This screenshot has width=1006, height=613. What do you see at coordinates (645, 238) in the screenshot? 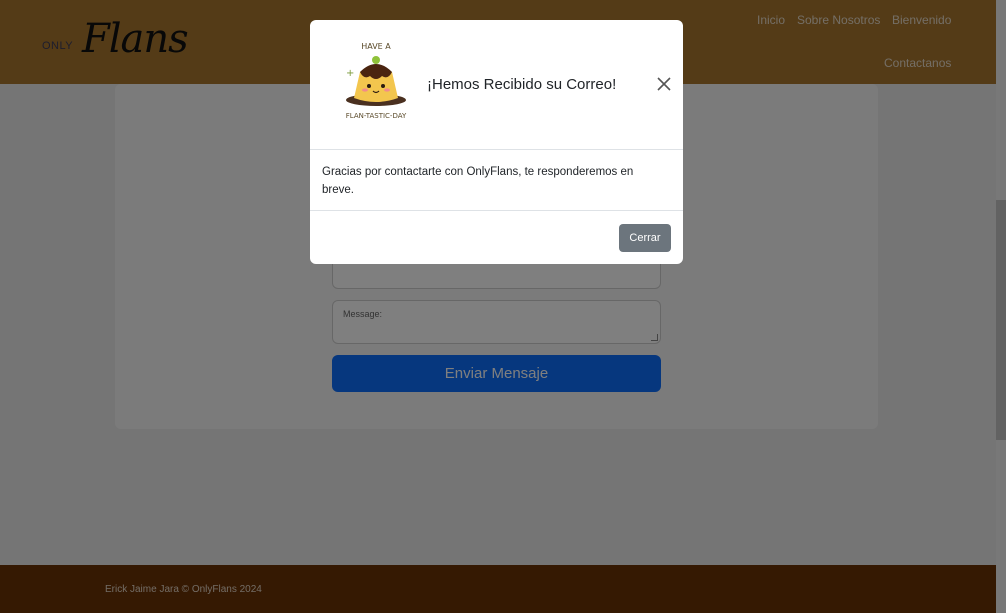
I see `close-modal-button: Cerrar` at bounding box center [645, 238].